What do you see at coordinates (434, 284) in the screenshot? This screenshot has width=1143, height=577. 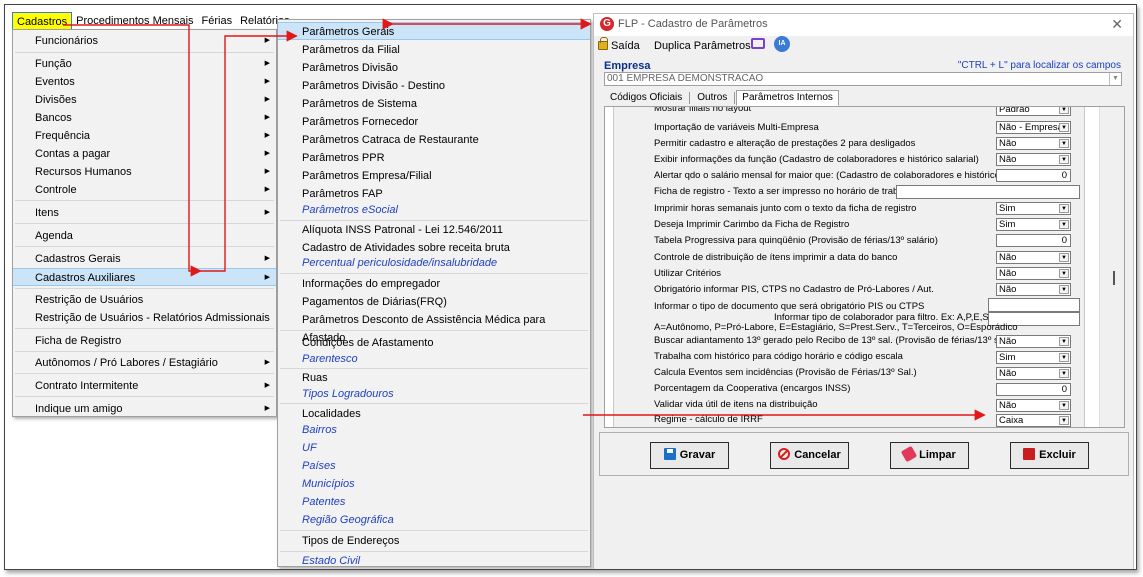 I see `submenu-item-informacoes-empregador: Informações do empregador` at bounding box center [434, 284].